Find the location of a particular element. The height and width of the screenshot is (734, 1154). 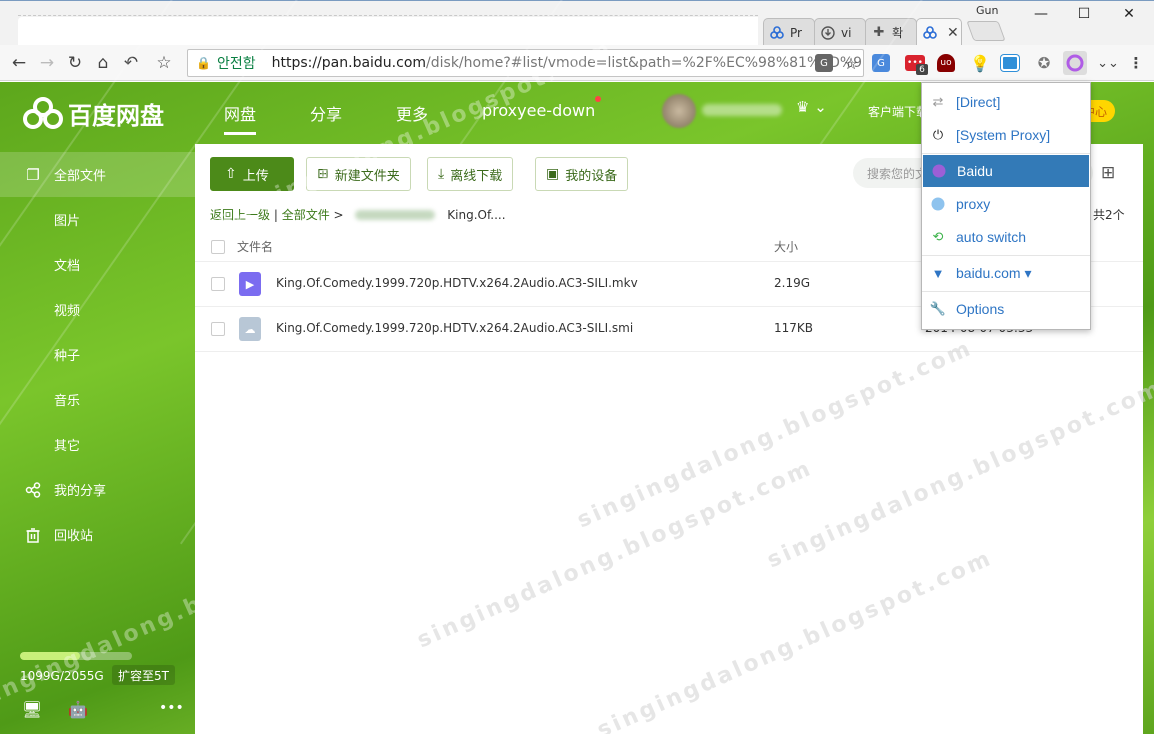

sidebar-item-music: 音乐 is located at coordinates (97, 399).